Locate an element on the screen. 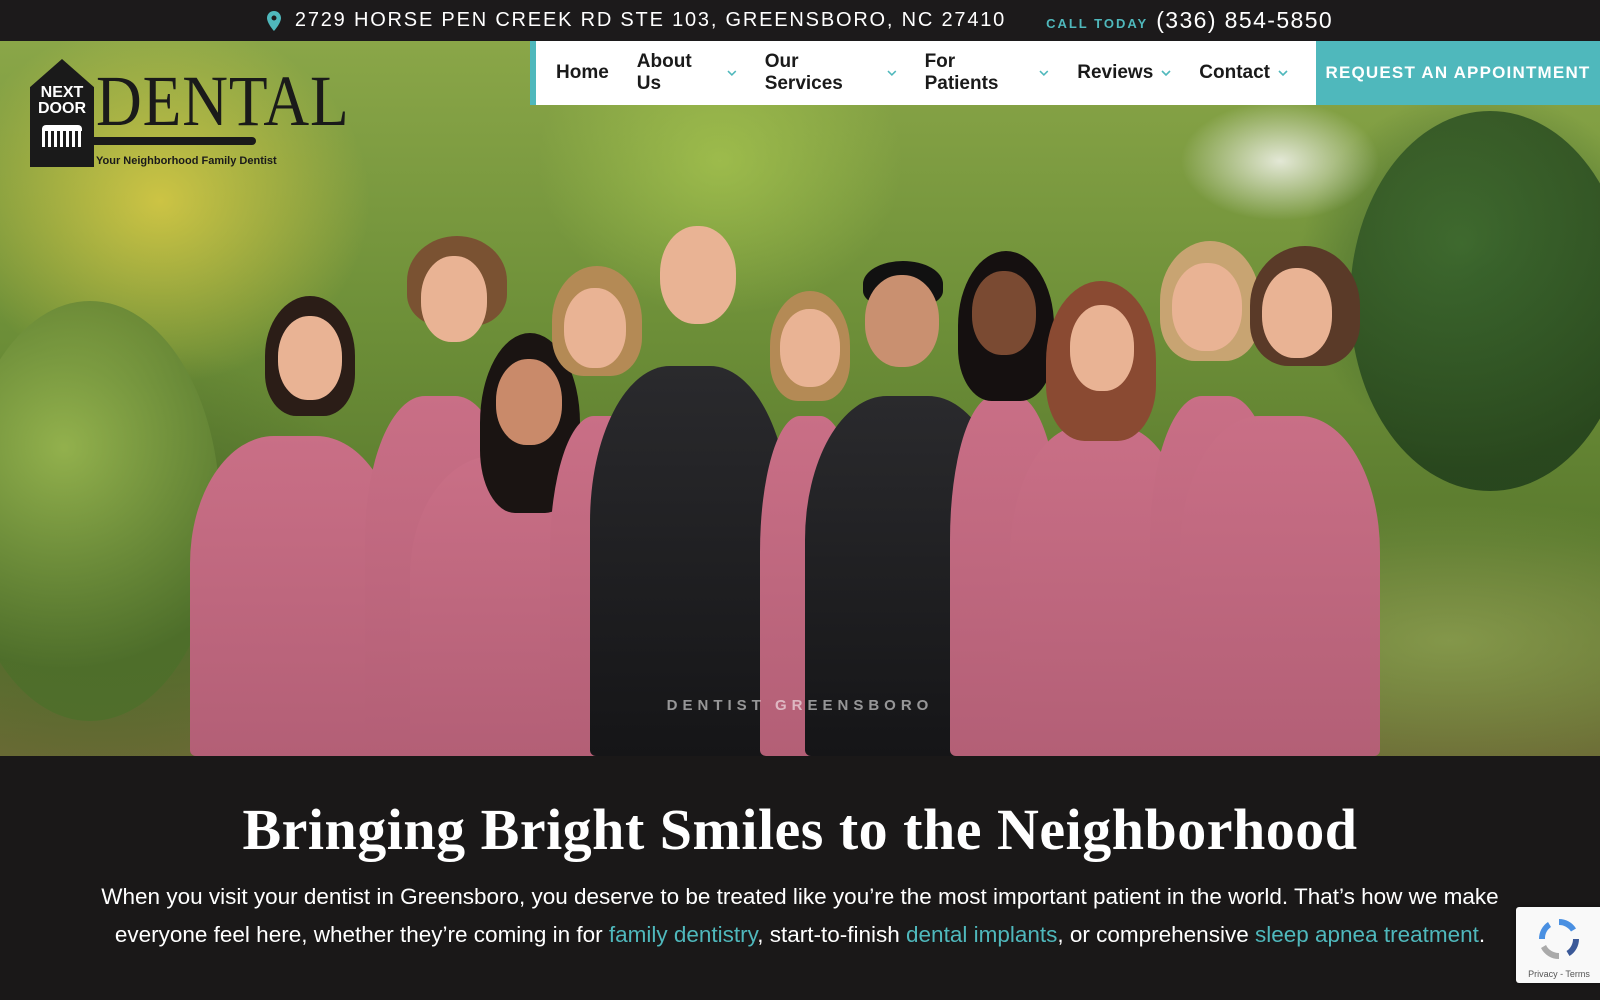 The width and height of the screenshot is (1600, 1000). logo-tagline: Your Neighborhood Family Dentist is located at coordinates (186, 161).